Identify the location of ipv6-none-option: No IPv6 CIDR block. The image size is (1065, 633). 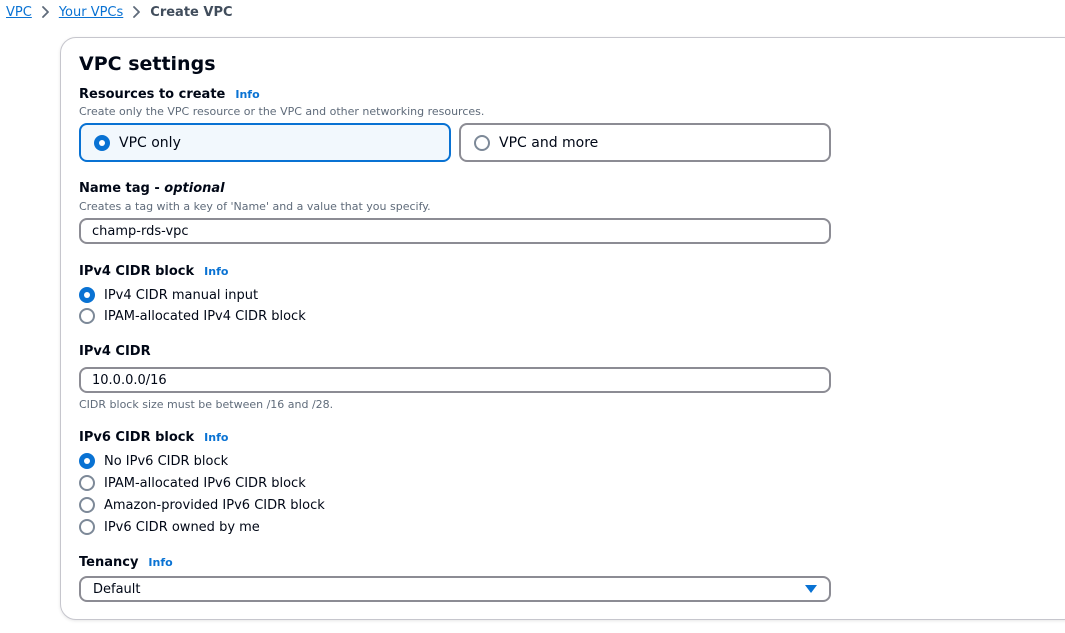
(153, 461).